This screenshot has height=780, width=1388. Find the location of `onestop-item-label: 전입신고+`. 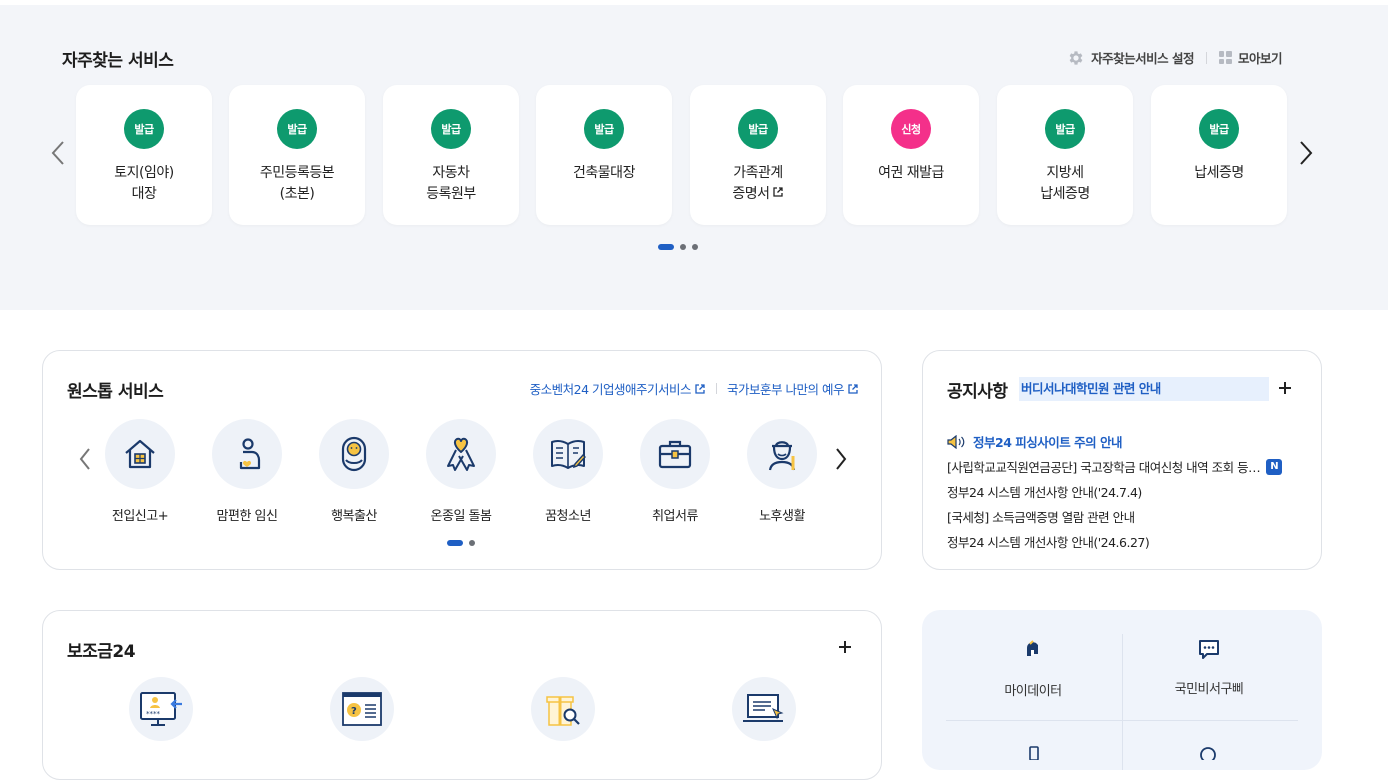

onestop-item-label: 전입신고+ is located at coordinates (140, 516).